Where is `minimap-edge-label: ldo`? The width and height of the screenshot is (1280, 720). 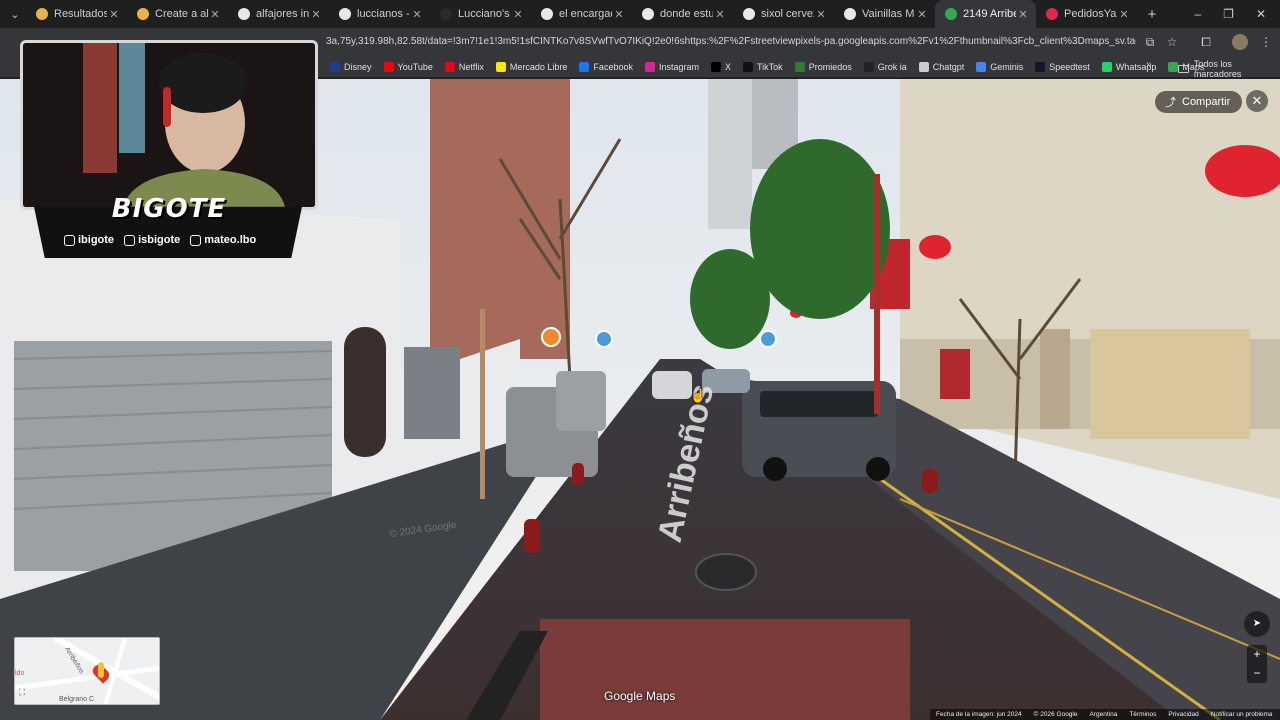 minimap-edge-label: ldo is located at coordinates (20, 673).